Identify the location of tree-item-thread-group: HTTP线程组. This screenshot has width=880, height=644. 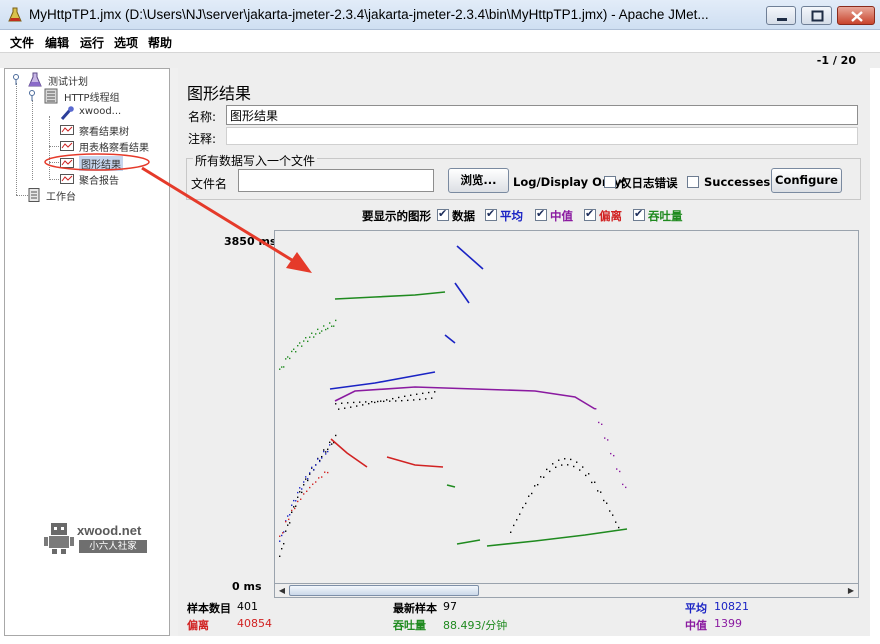
(96, 96).